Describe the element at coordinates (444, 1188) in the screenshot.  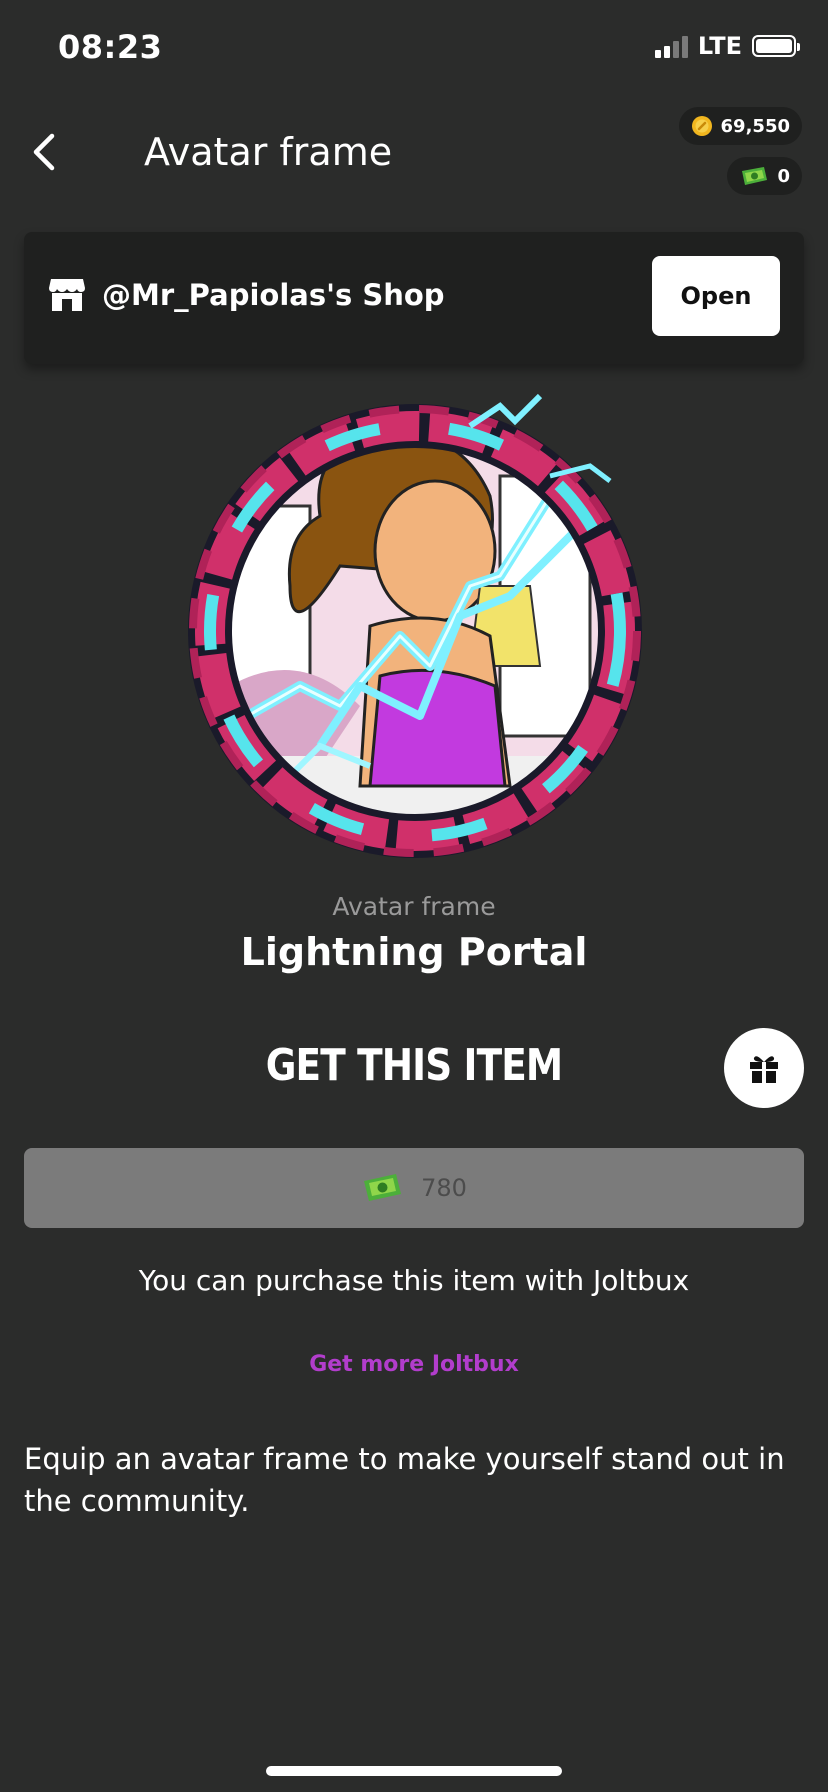
I see `price-label: 780` at that location.